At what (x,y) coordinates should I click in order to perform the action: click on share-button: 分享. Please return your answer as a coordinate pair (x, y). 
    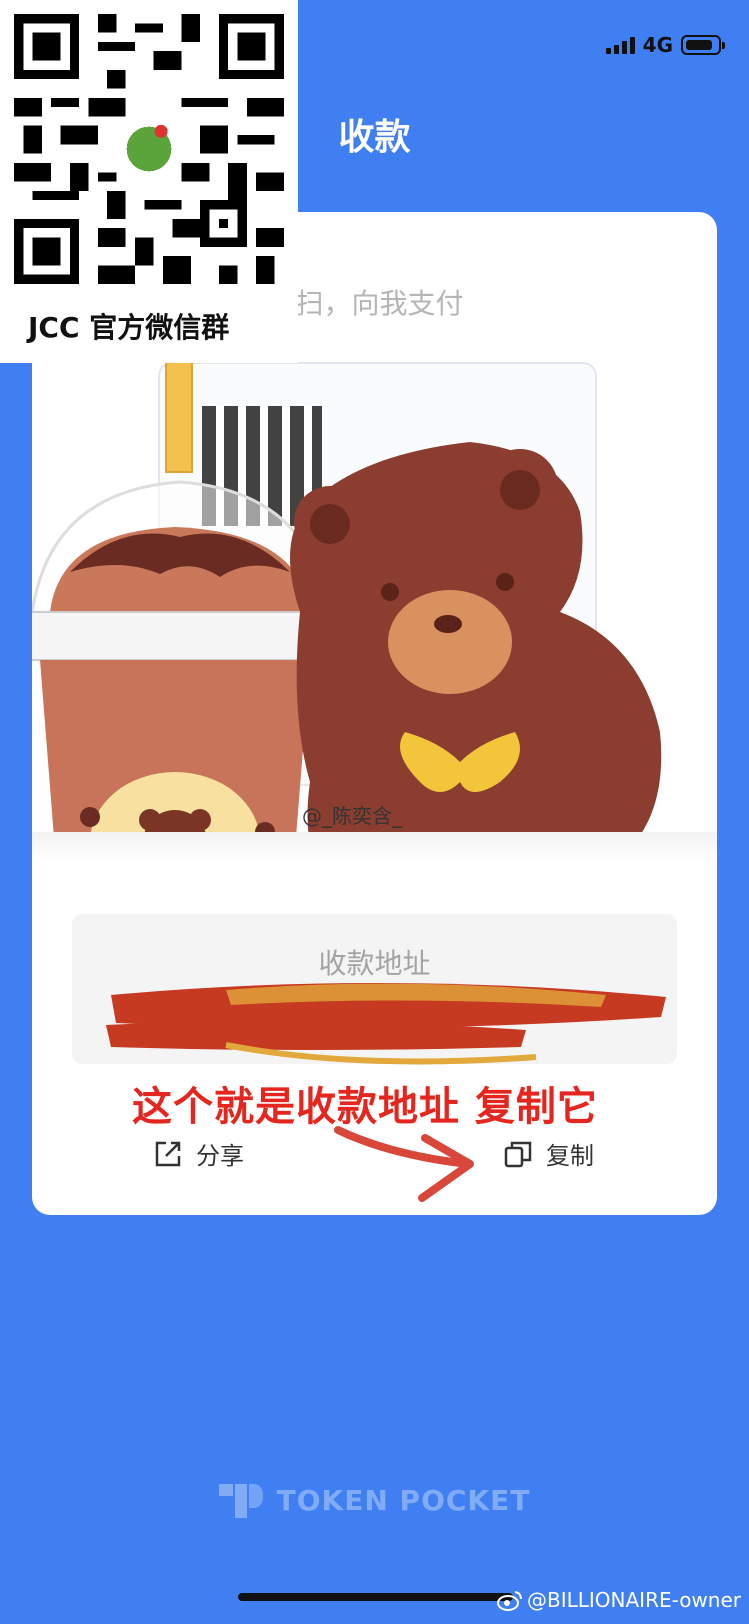
    Looking at the image, I should click on (198, 1153).